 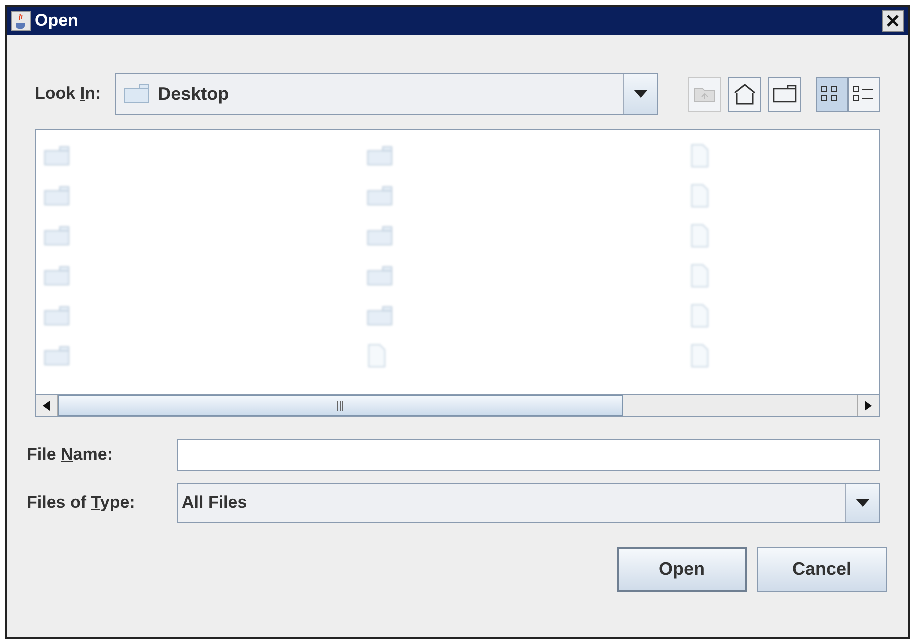 I want to click on close-icon, so click(x=893, y=21).